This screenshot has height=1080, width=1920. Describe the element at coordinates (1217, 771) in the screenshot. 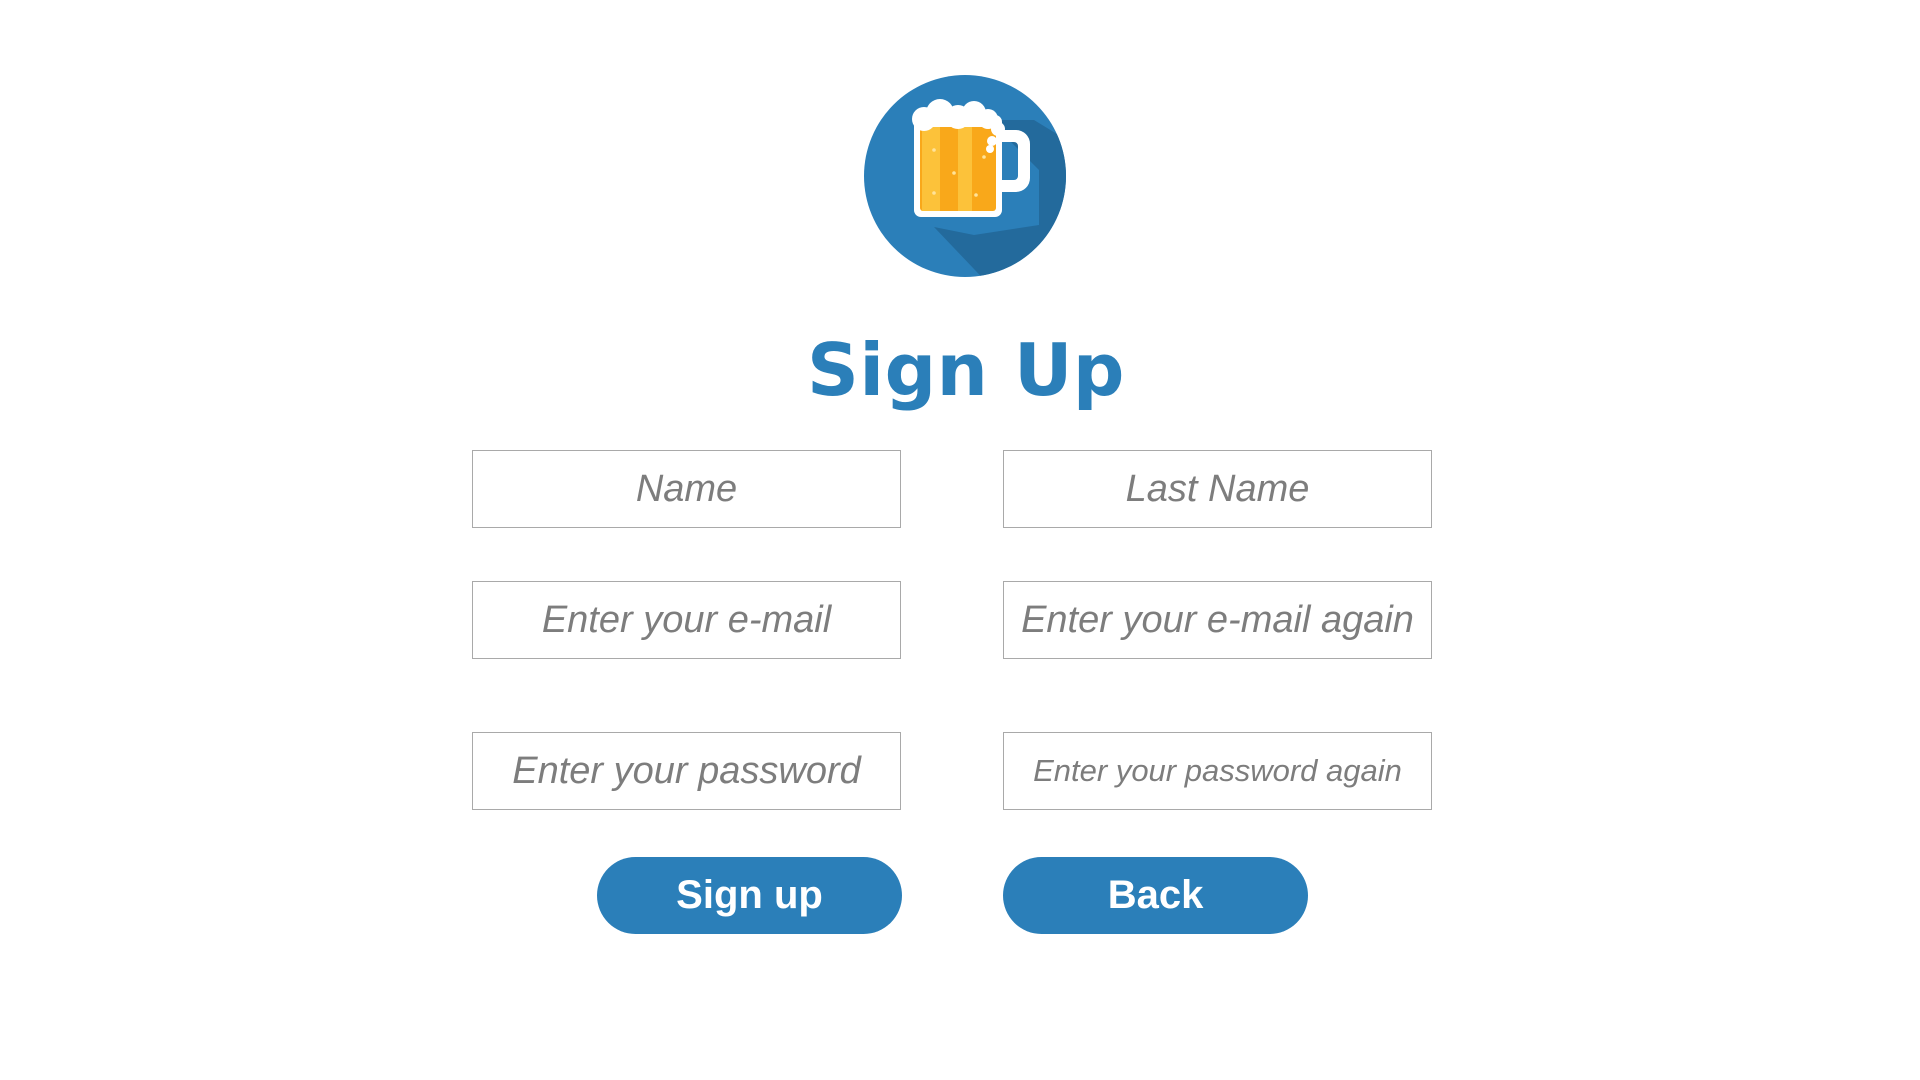

I see `password-confirm-input` at that location.